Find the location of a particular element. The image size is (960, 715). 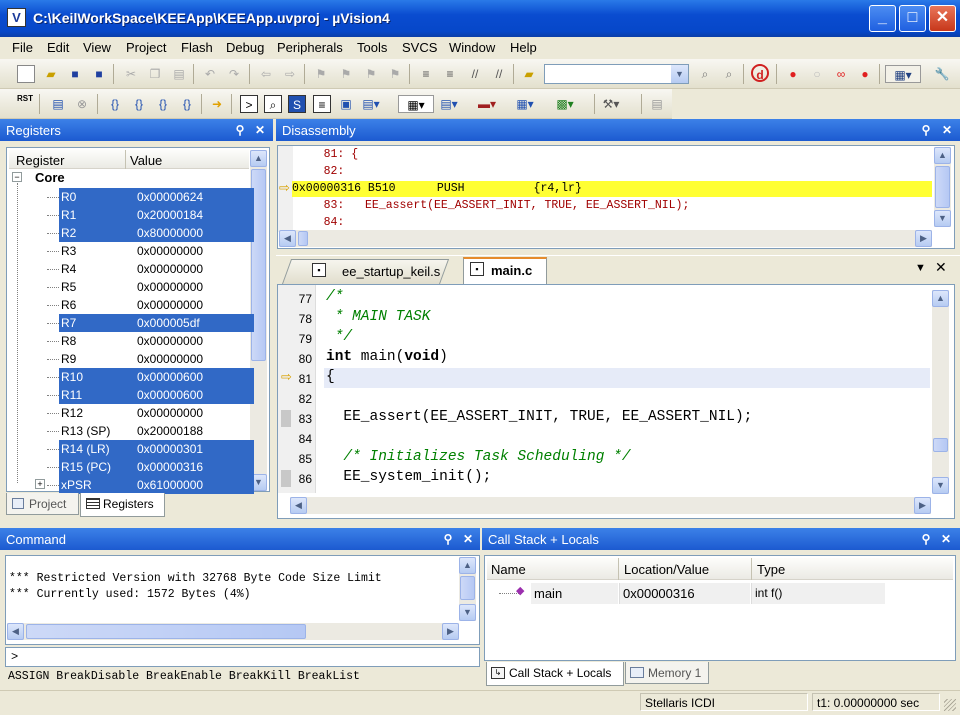

command-vscroll: ▲ ▼ is located at coordinates (467, 589).